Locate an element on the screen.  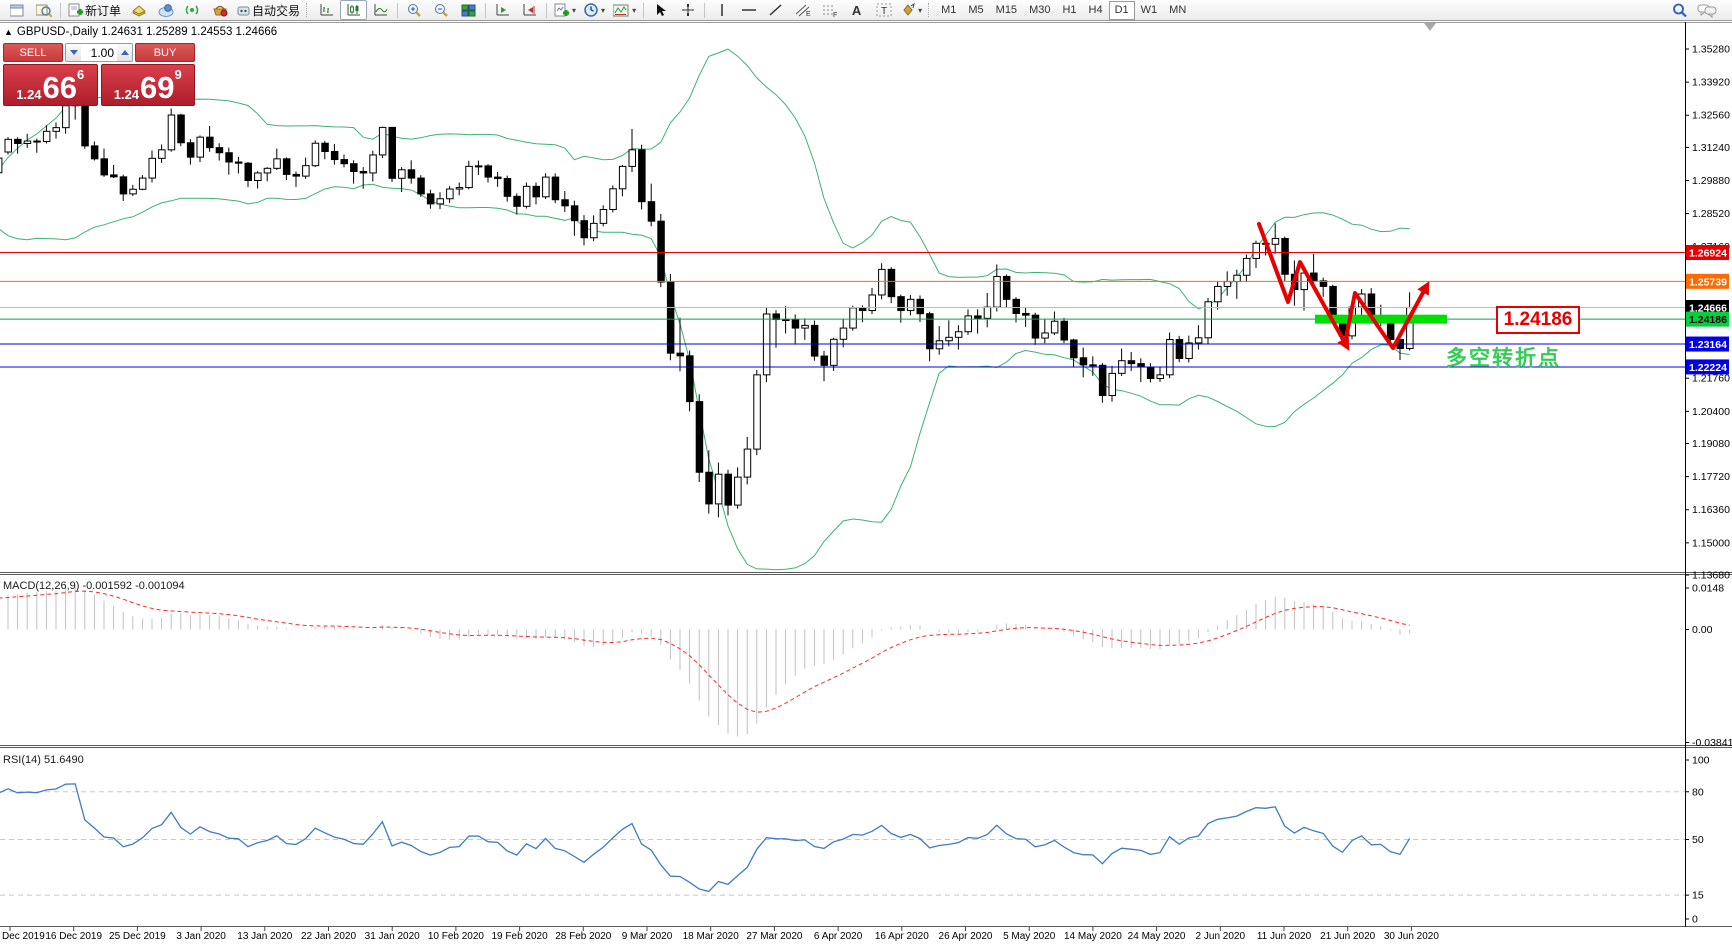
tab-timeframe-m5: M5 is located at coordinates (975, 10).